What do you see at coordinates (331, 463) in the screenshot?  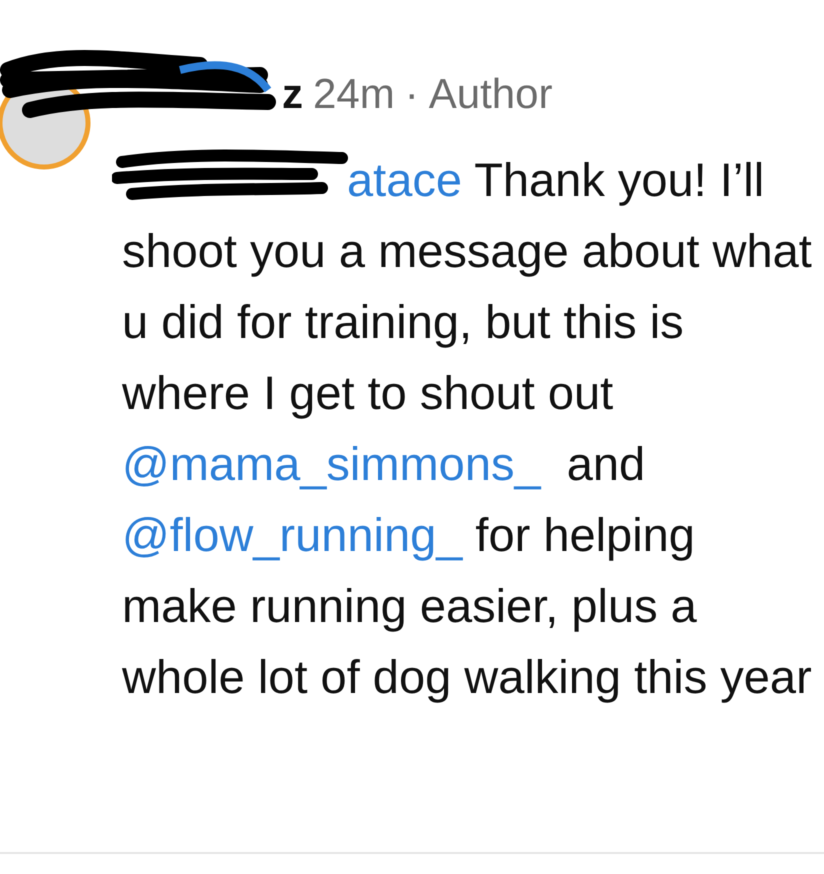 I see `mention-link: @mama_simmons_` at bounding box center [331, 463].